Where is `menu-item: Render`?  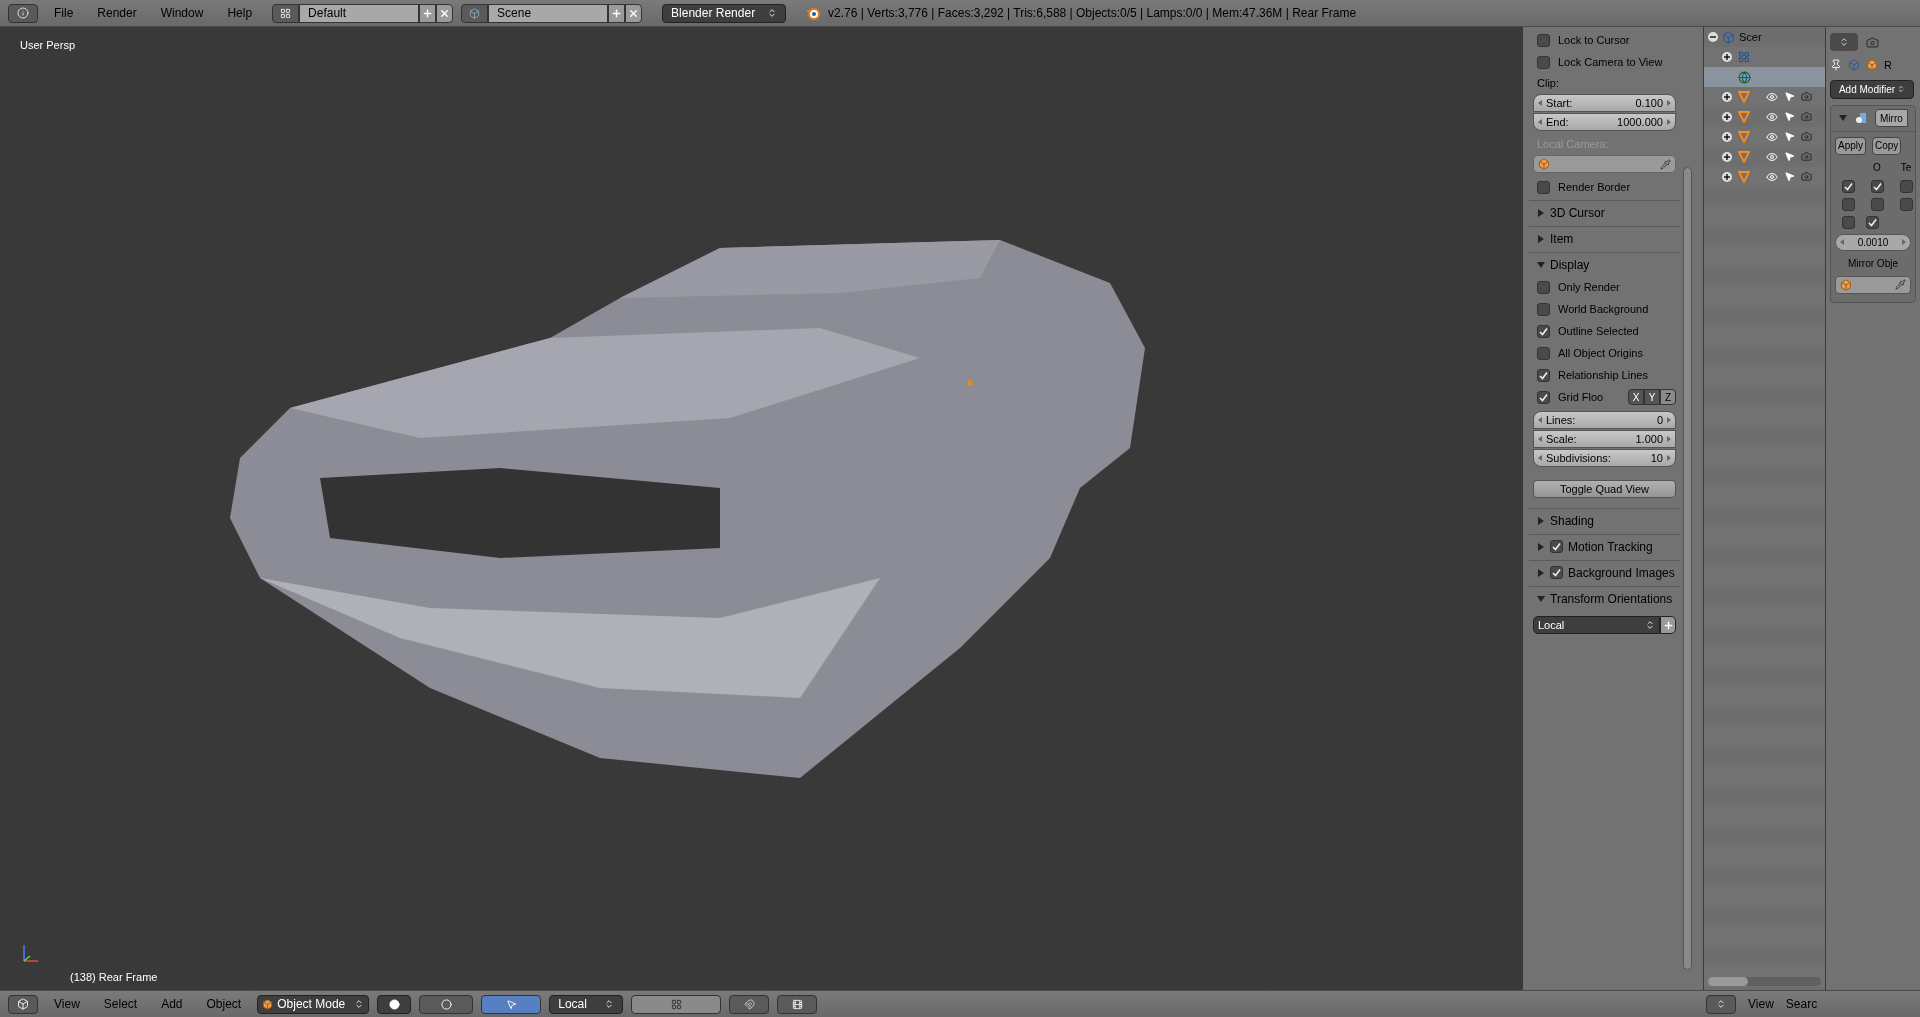
menu-item: Render is located at coordinates (117, 13).